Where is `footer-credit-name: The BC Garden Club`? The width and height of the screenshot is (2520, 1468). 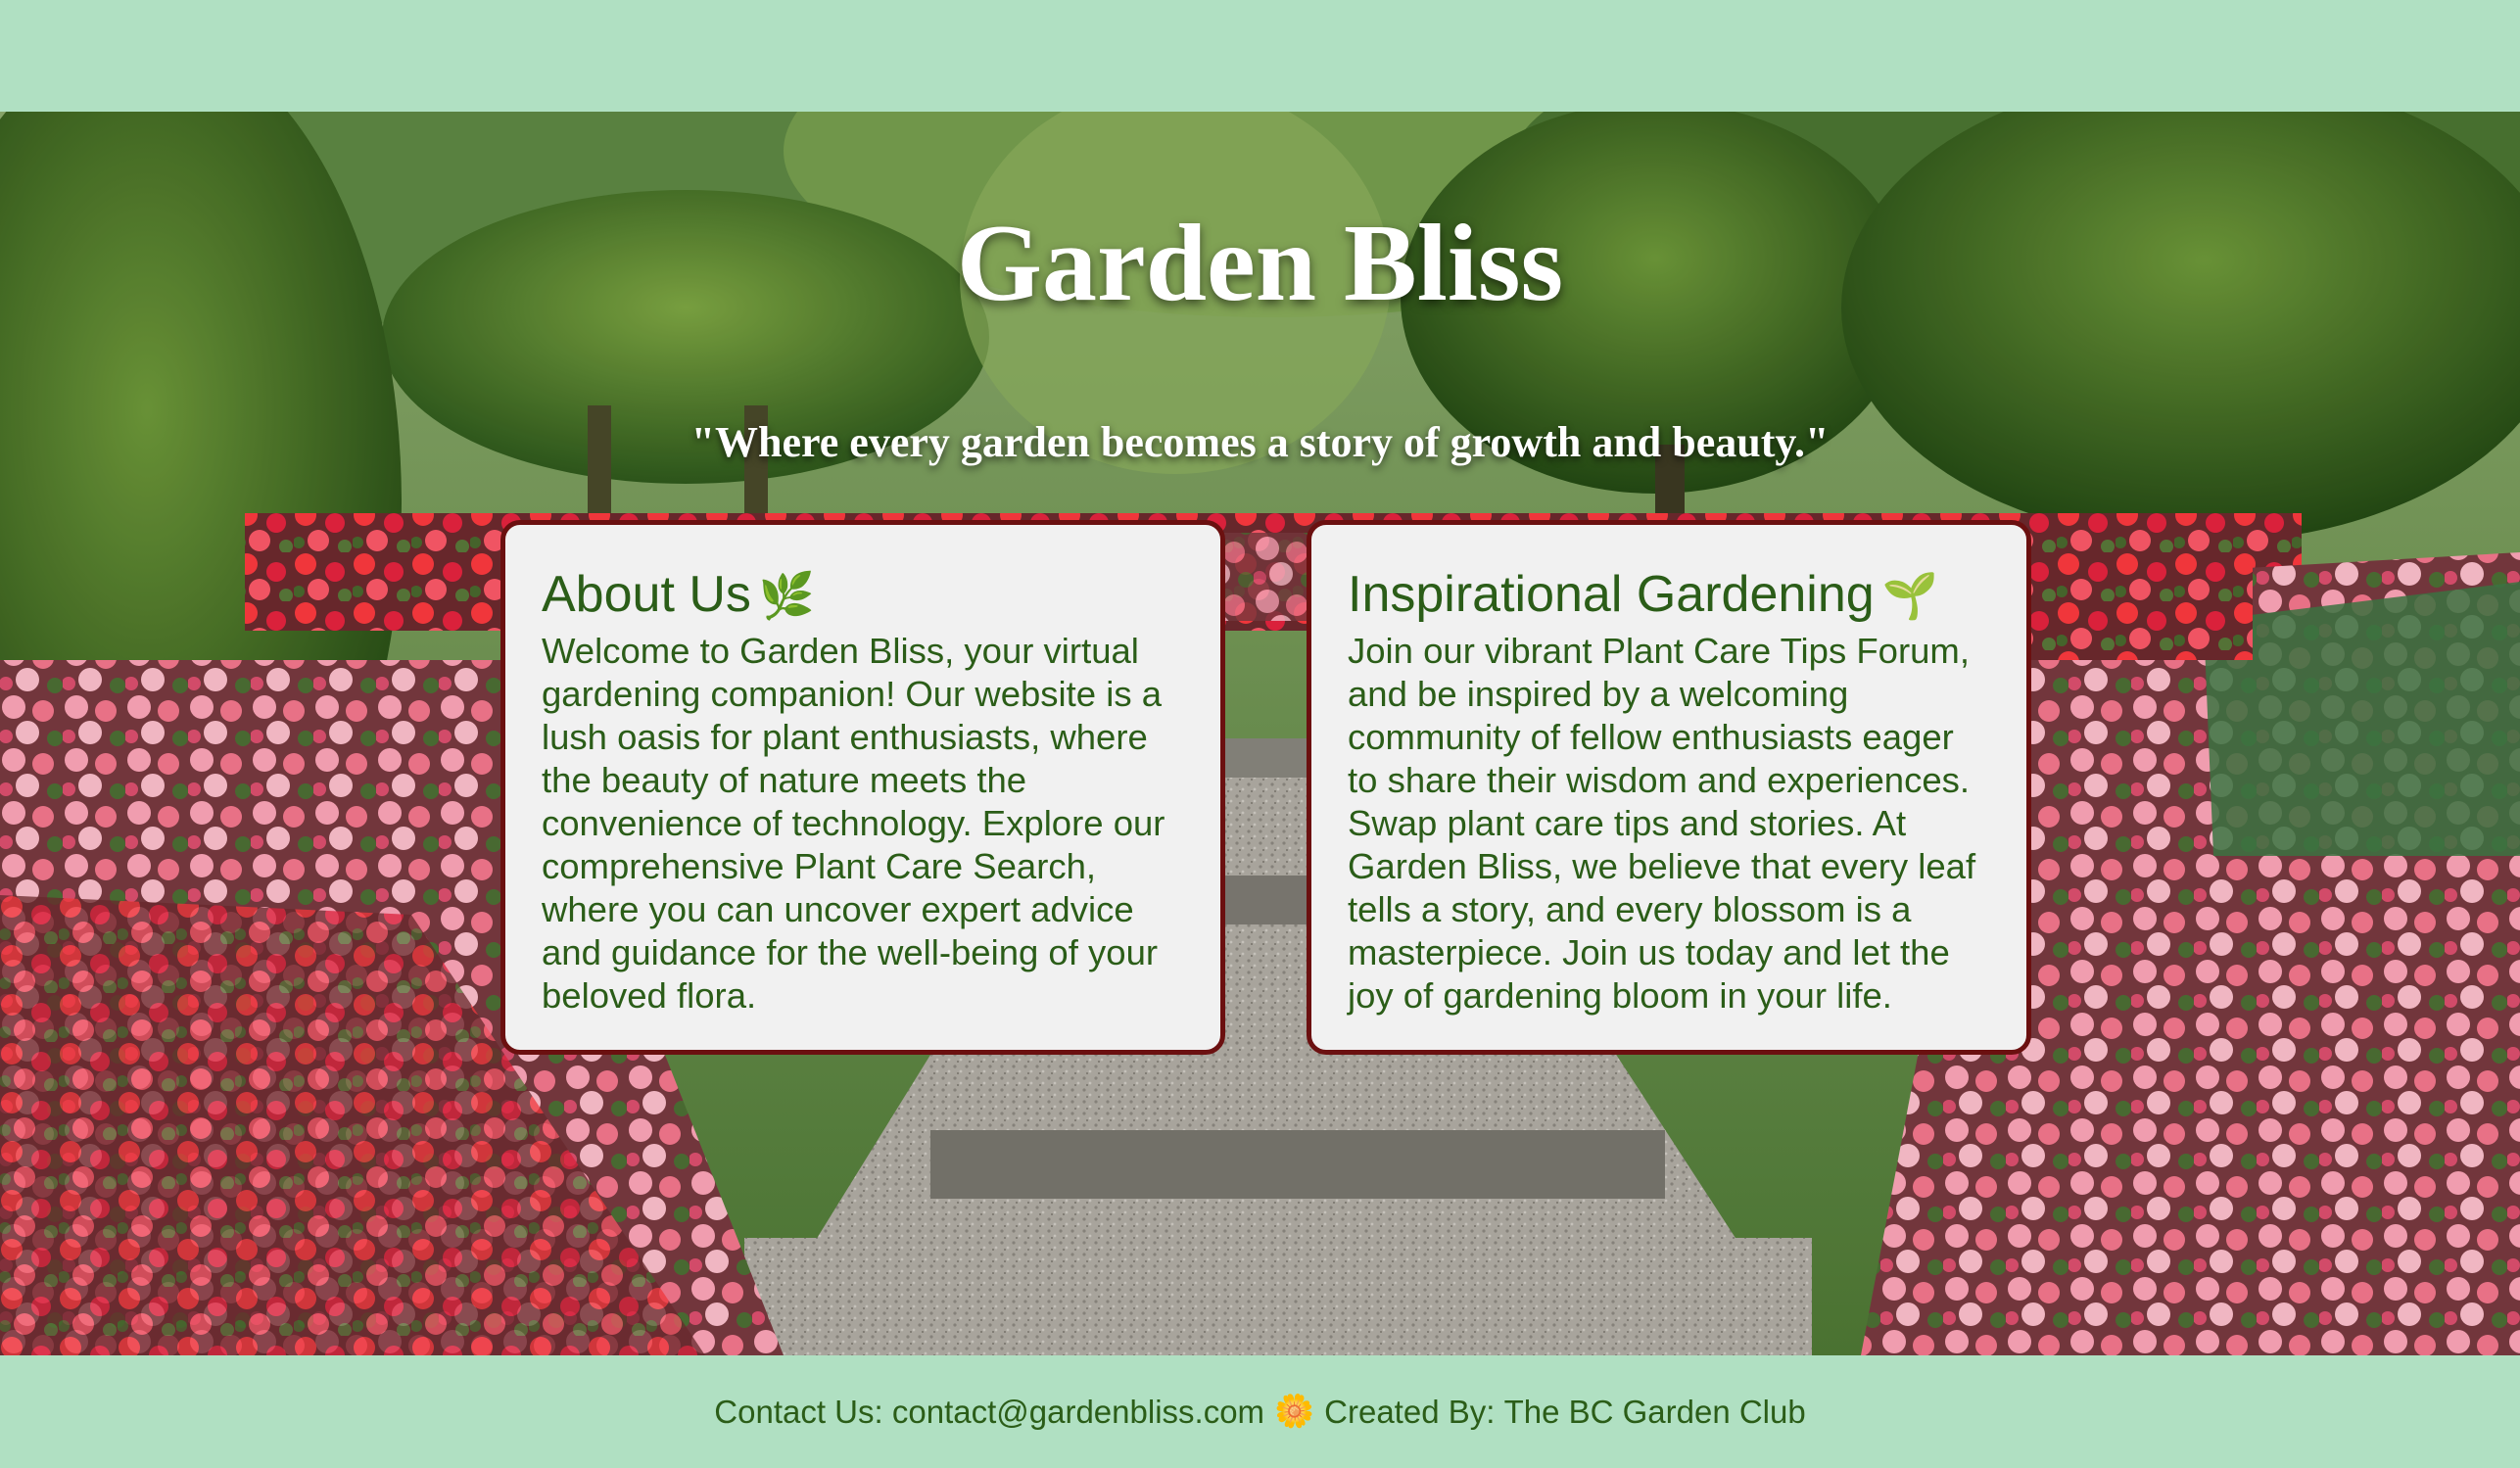 footer-credit-name: The BC Garden Club is located at coordinates (1654, 1411).